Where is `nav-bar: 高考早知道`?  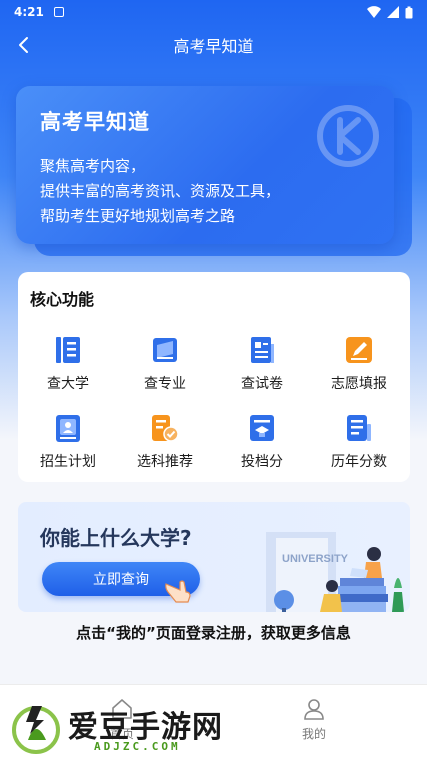
nav-bar: 高考早知道 is located at coordinates (213, 45).